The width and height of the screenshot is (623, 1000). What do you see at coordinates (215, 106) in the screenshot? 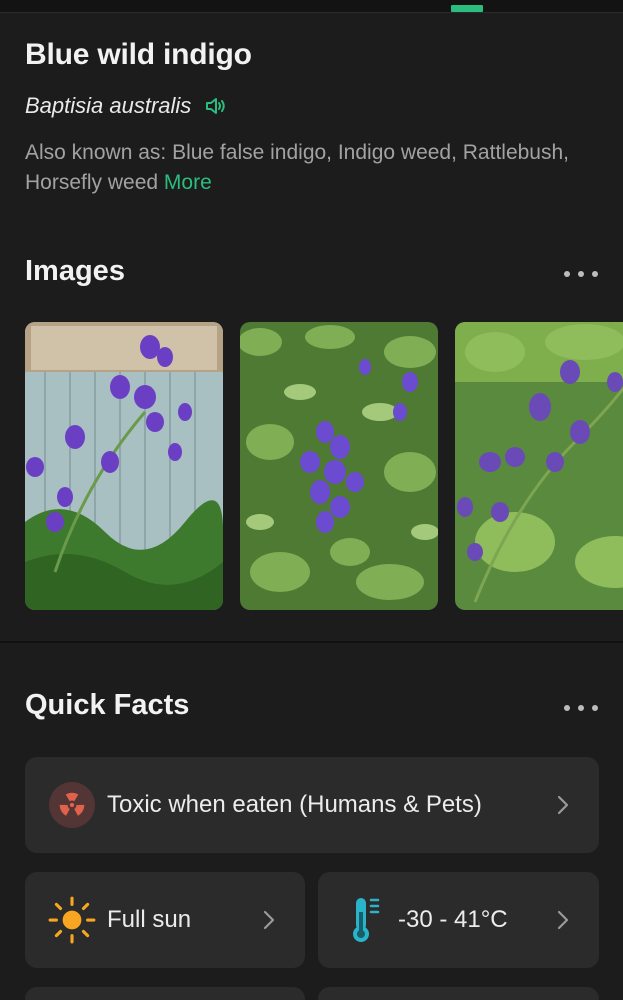
I see `speaker-icon` at bounding box center [215, 106].